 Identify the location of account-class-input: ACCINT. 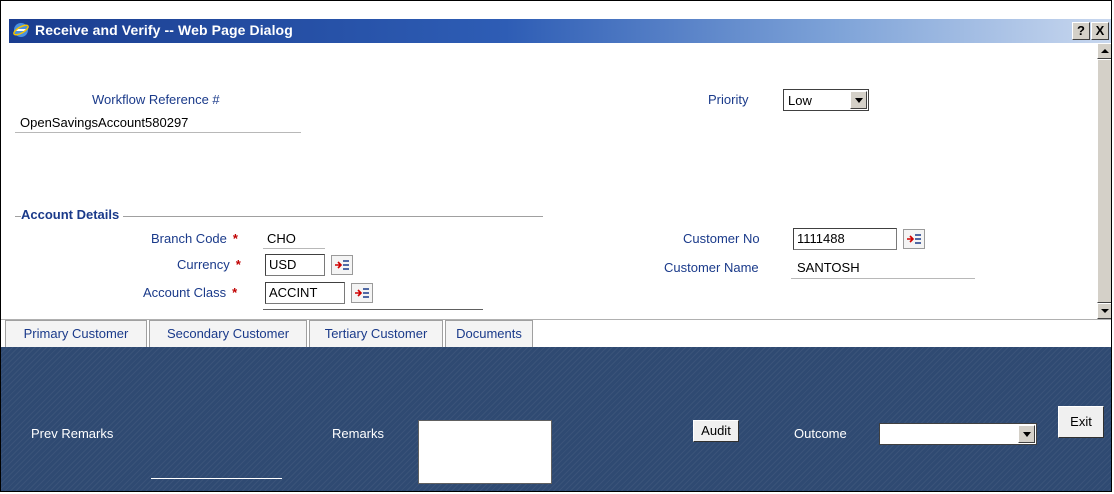
(305, 293).